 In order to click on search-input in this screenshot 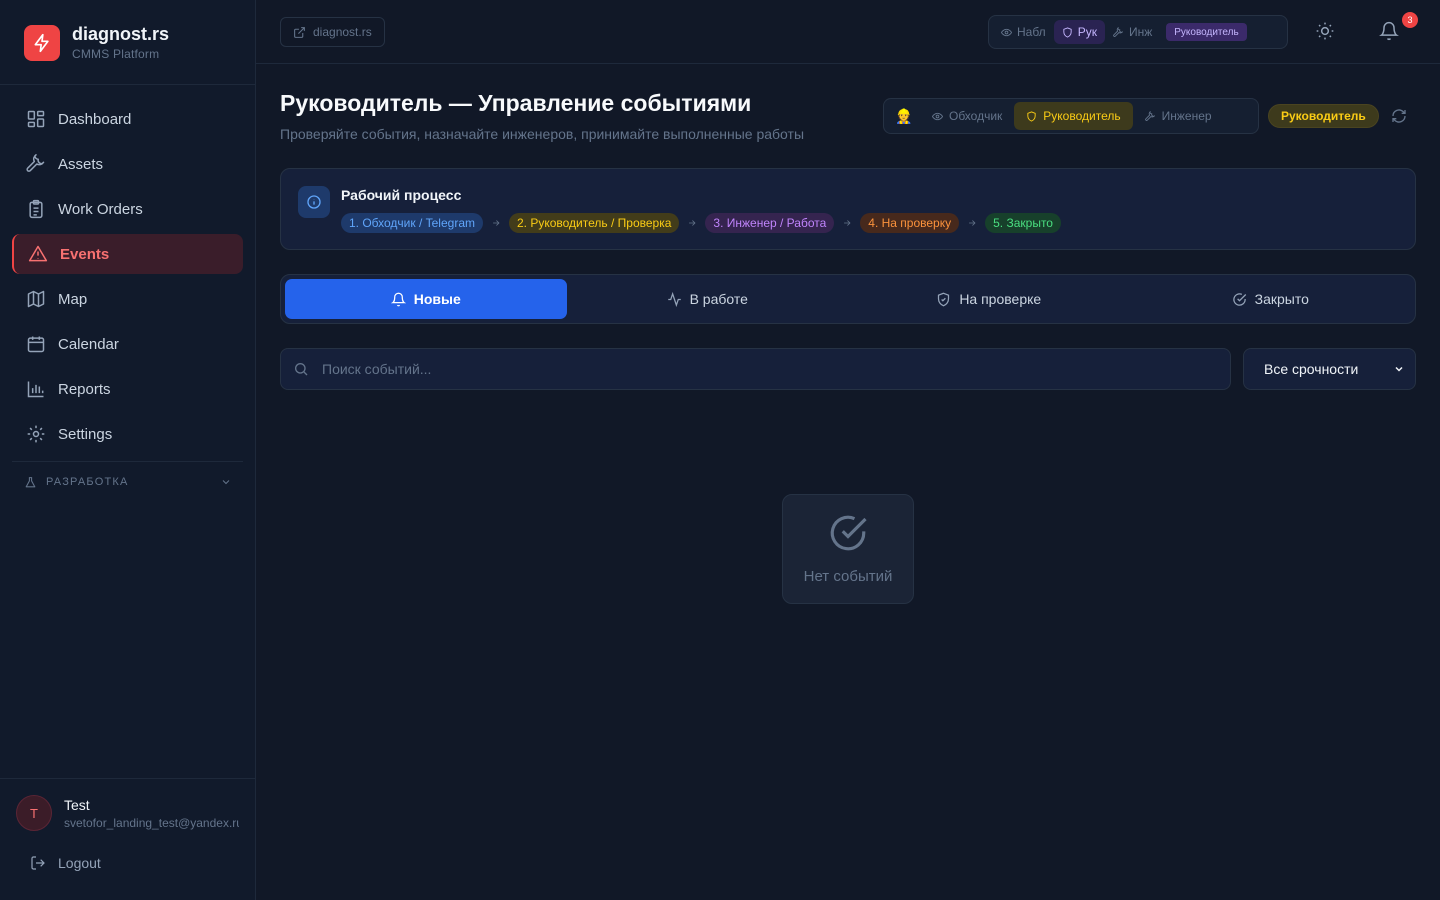, I will do `click(762, 369)`.